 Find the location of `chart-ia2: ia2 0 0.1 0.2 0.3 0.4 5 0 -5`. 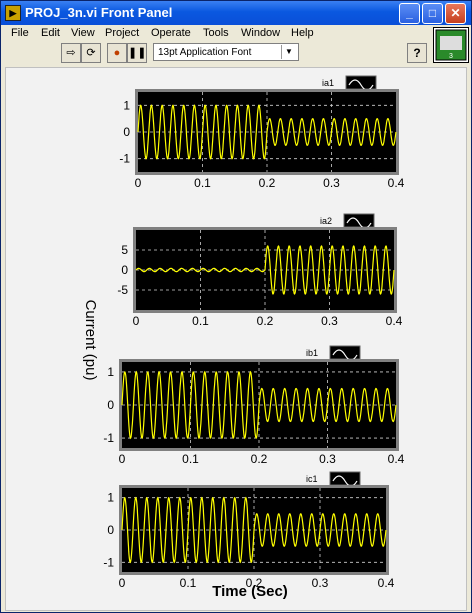

chart-ia2: ia2 0 0.1 0.2 0.3 0.4 5 0 -5 is located at coordinates (260, 270).